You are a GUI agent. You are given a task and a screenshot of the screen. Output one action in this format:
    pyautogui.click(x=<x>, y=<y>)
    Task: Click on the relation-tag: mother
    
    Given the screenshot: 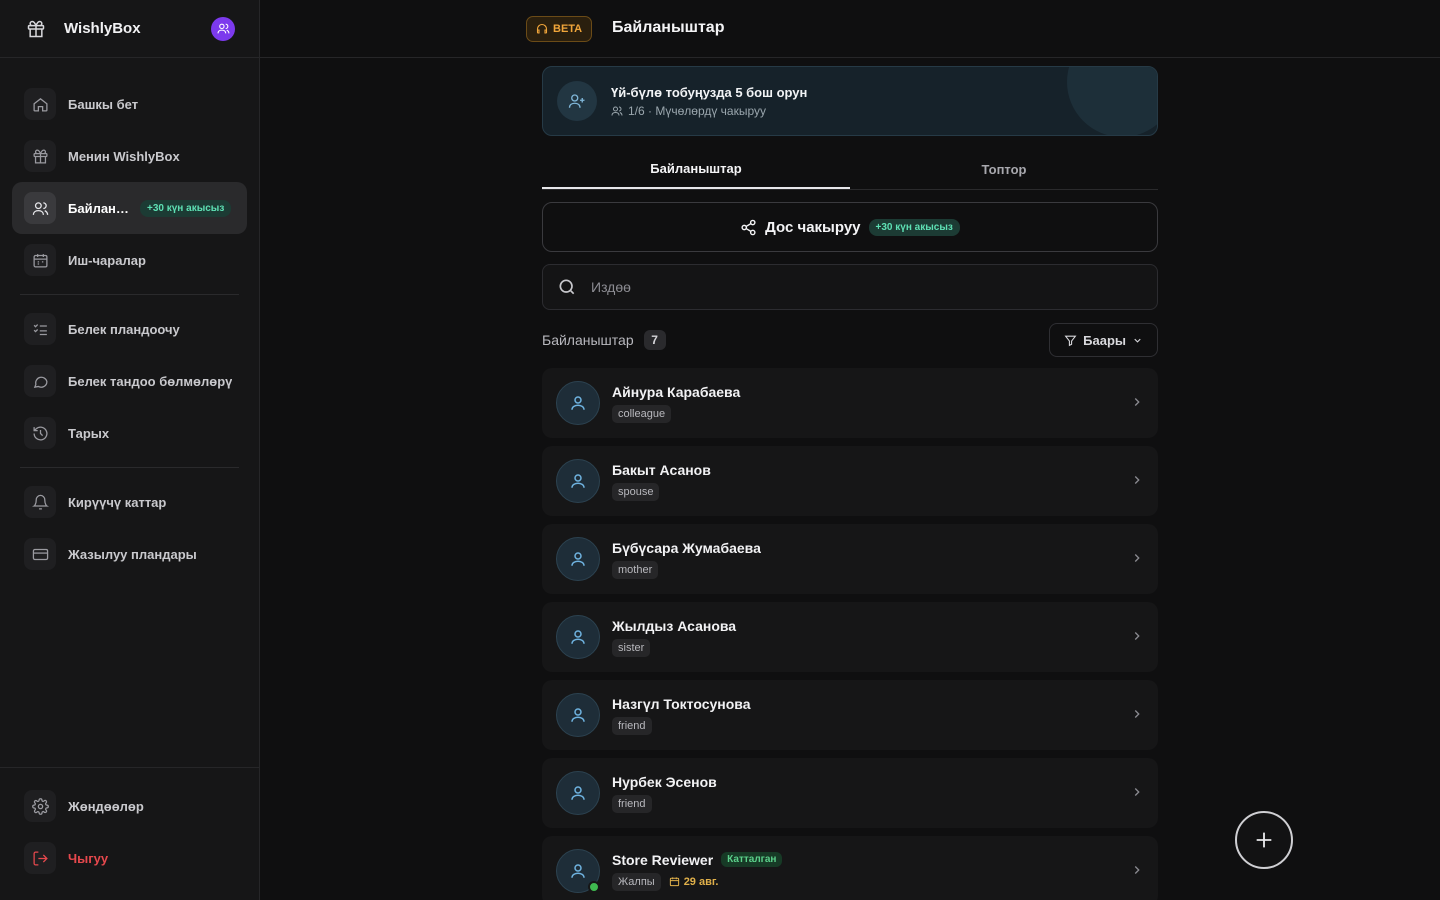 What is the action you would take?
    pyautogui.click(x=635, y=569)
    